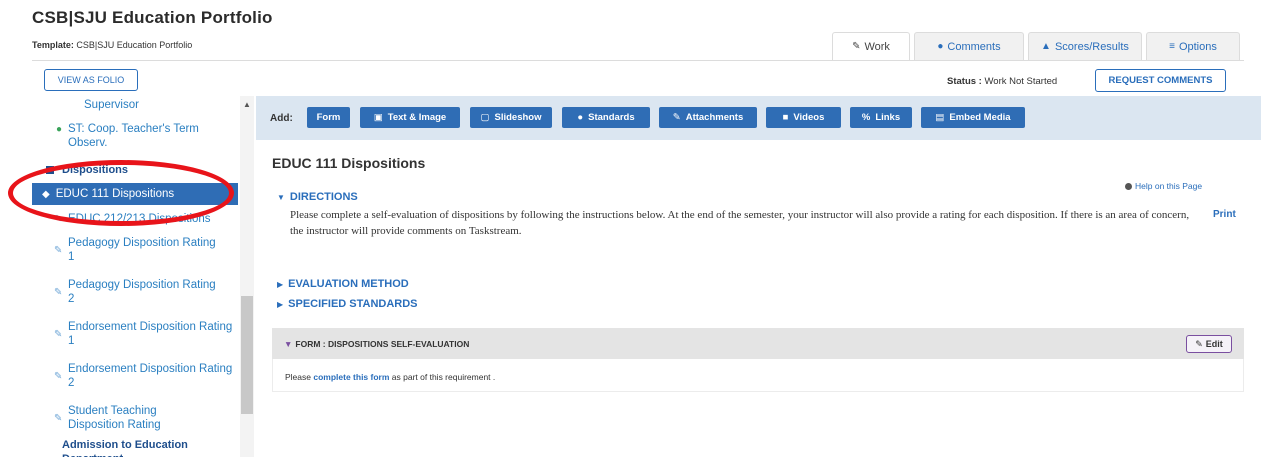 Image resolution: width=1261 pixels, height=457 pixels. Describe the element at coordinates (142, 250) in the screenshot. I see `sidebar-item-label: Pedagogy Disposition Rating 1` at that location.